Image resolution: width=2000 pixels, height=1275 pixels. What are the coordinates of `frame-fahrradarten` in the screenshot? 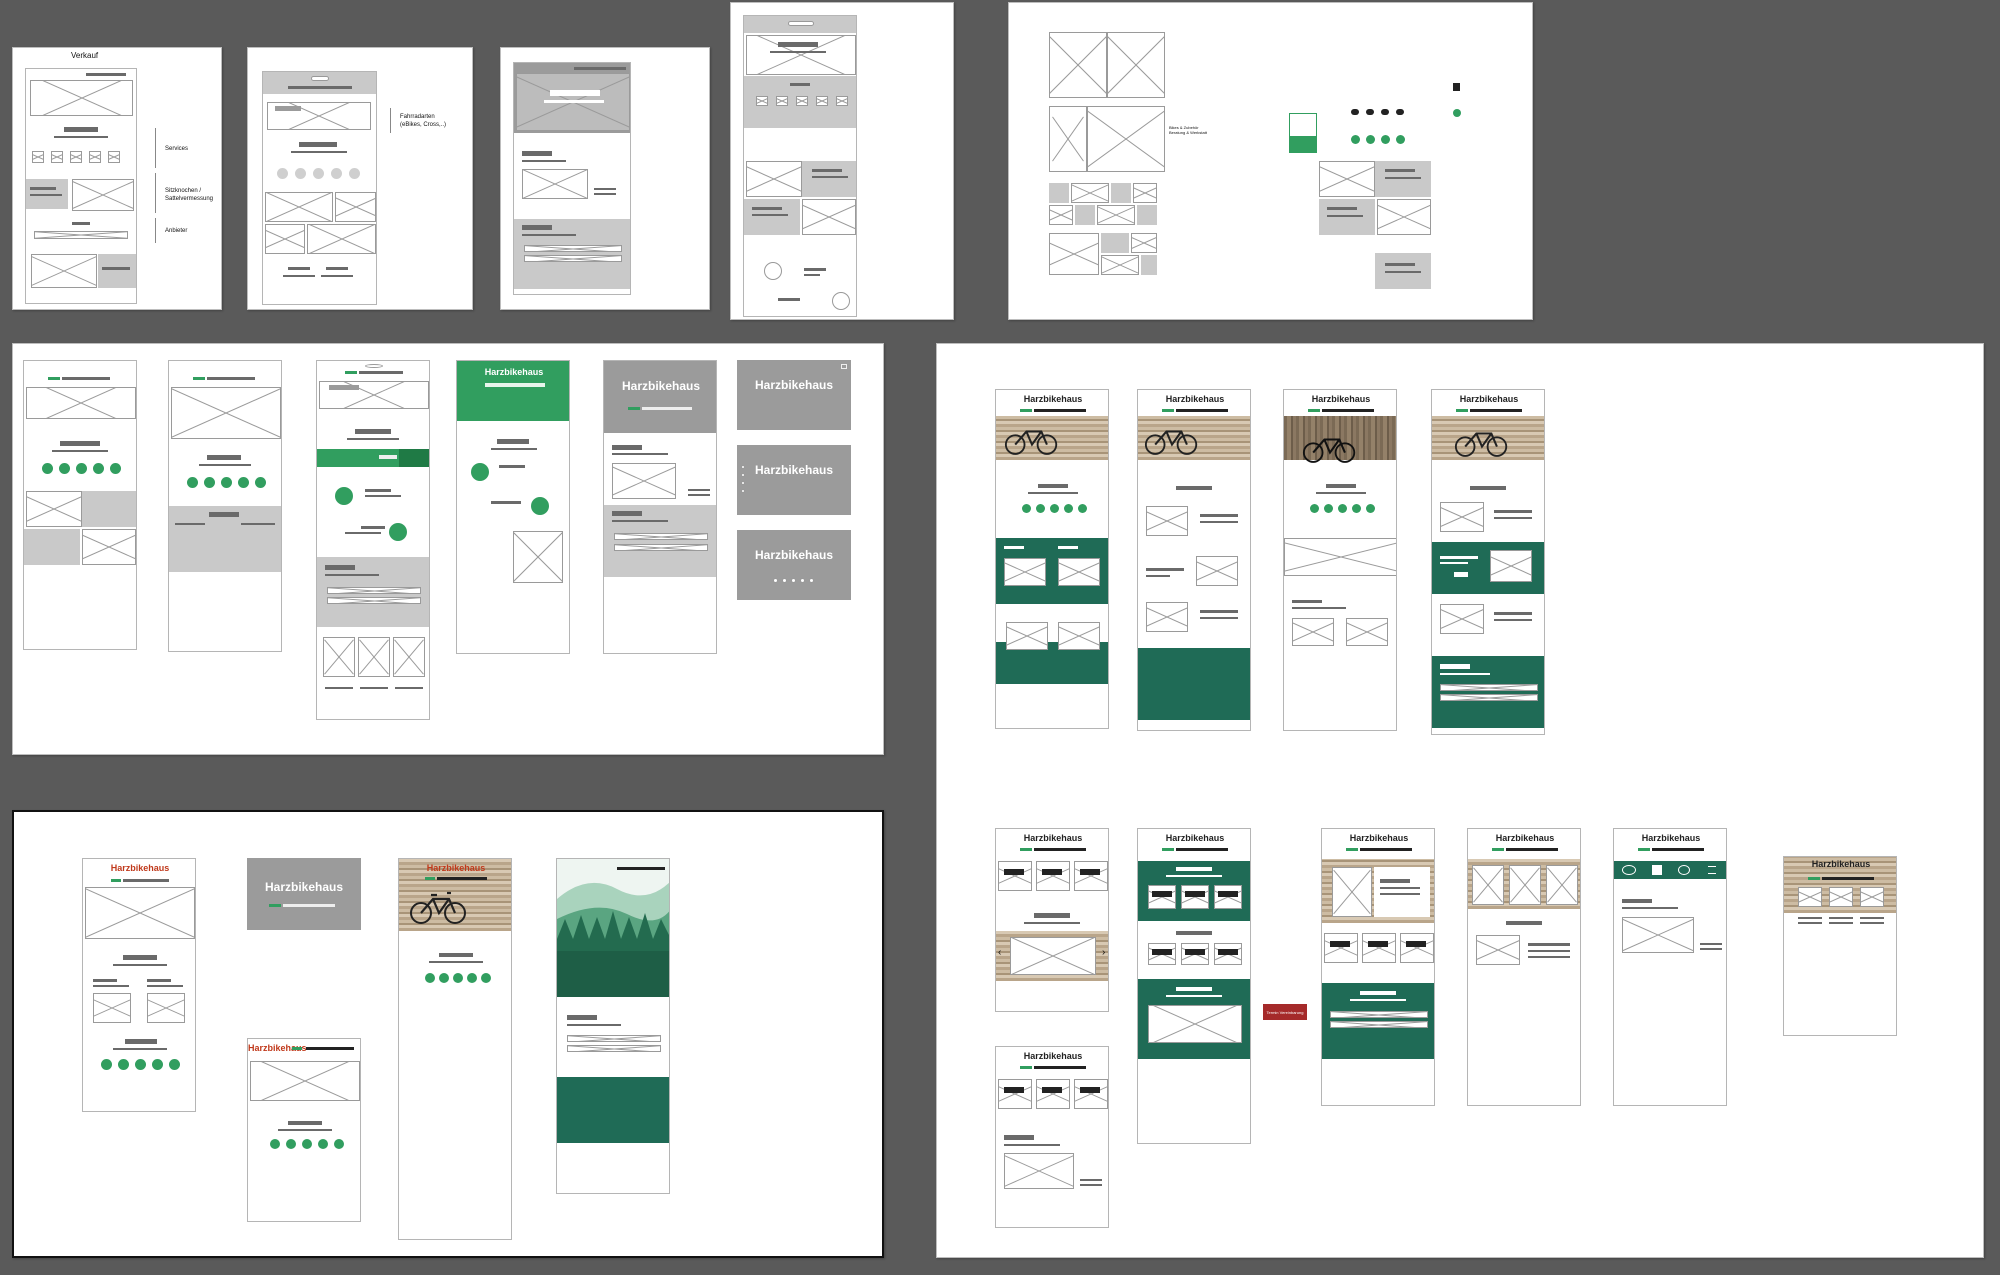 It's located at (319, 188).